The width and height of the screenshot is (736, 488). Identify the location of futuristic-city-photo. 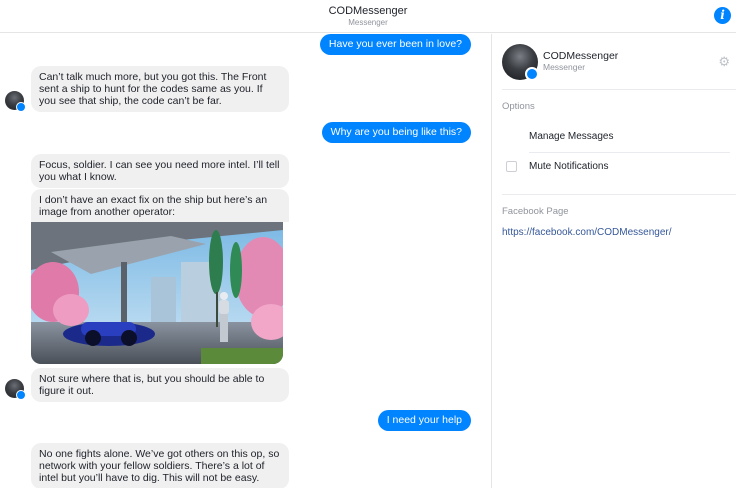
(157, 293).